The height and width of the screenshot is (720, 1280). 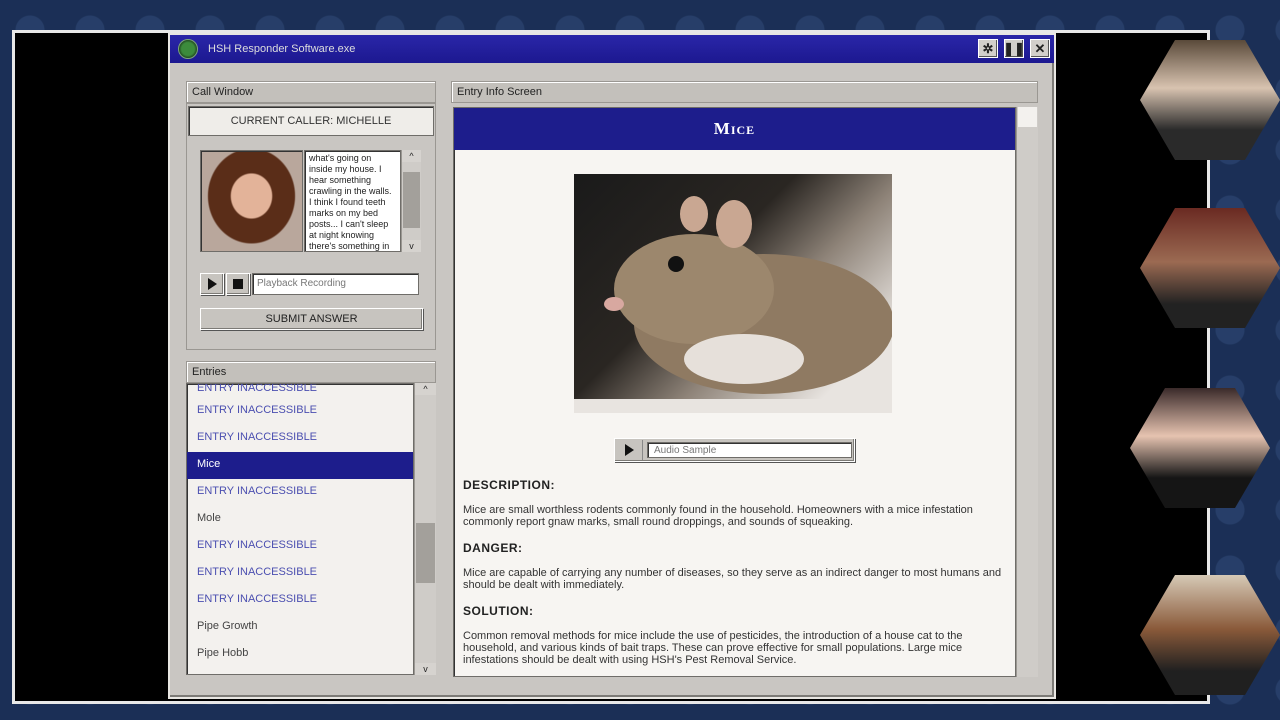 I want to click on mouse-photo, so click(x=733, y=293).